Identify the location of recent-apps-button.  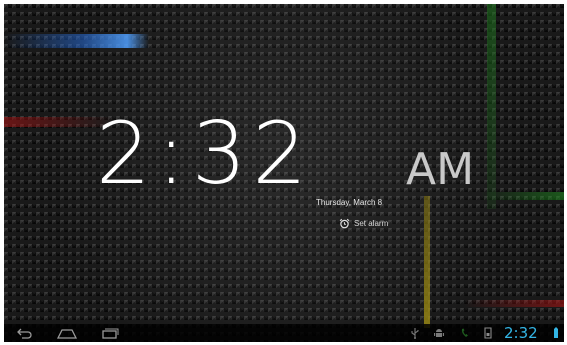
(110, 333).